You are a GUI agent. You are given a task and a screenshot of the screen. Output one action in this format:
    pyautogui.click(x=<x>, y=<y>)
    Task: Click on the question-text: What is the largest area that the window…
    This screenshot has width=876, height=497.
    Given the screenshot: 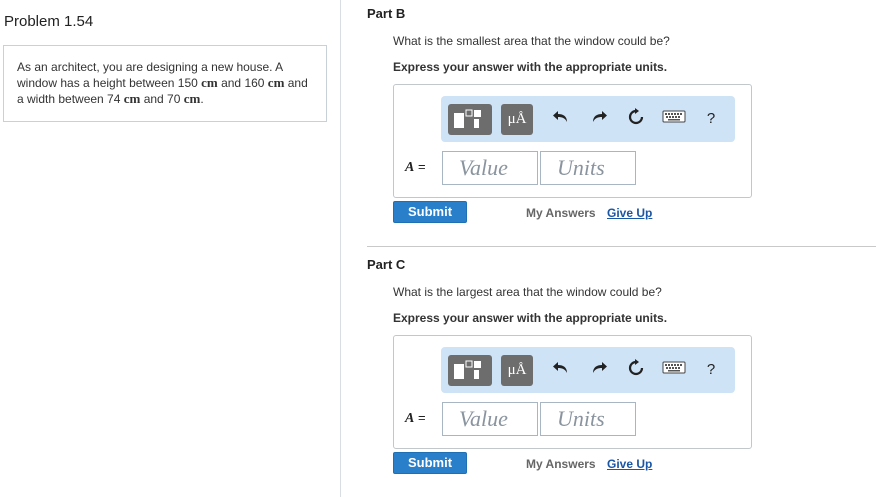 What is the action you would take?
    pyautogui.click(x=527, y=292)
    